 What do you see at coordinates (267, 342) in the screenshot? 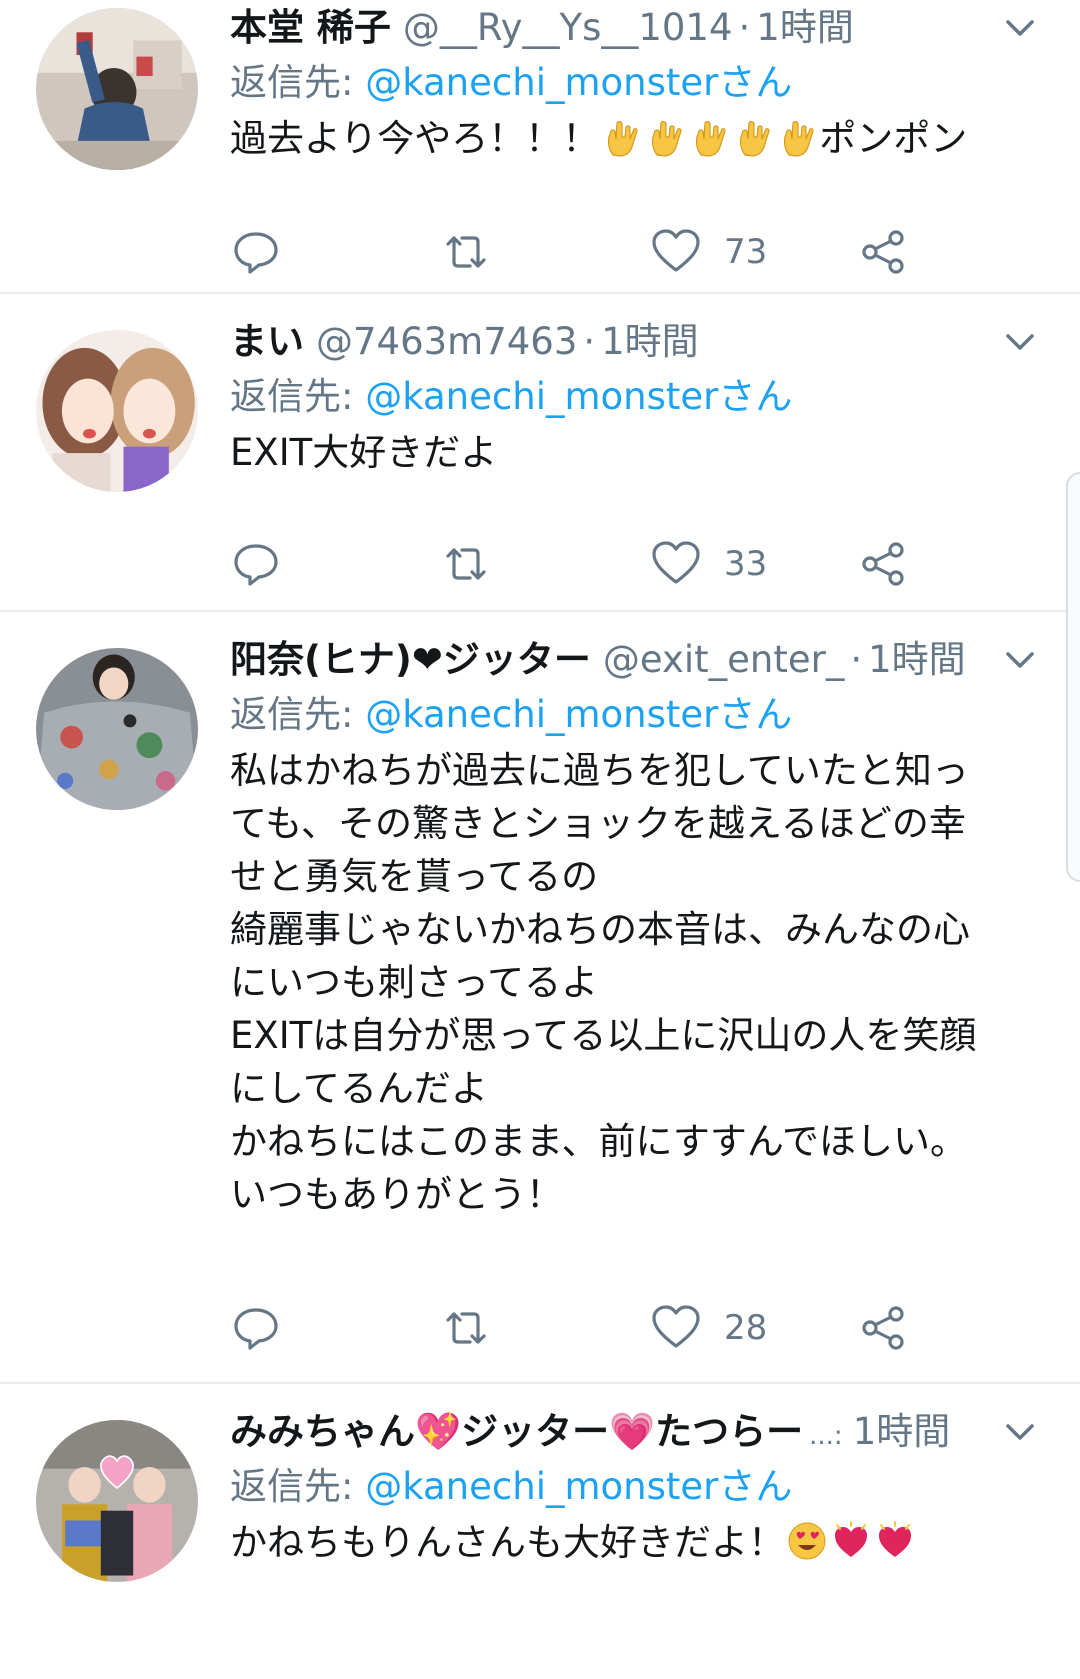
I see `display-name: まい` at bounding box center [267, 342].